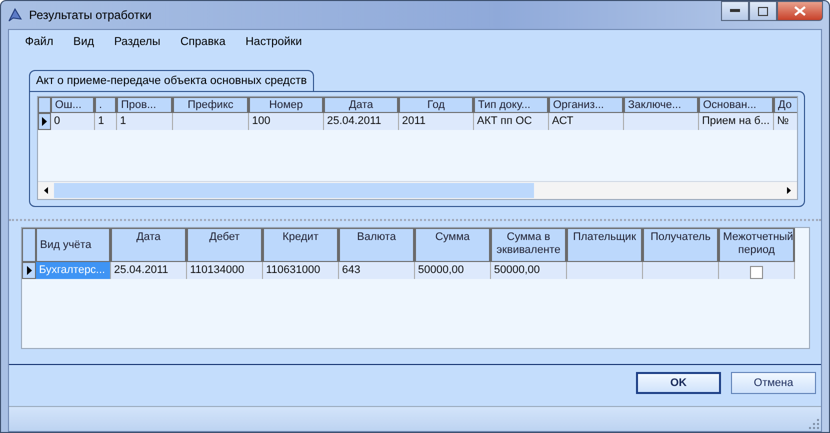 The image size is (830, 433). Describe the element at coordinates (417, 190) in the screenshot. I see `horizontal-scrollbar` at that location.